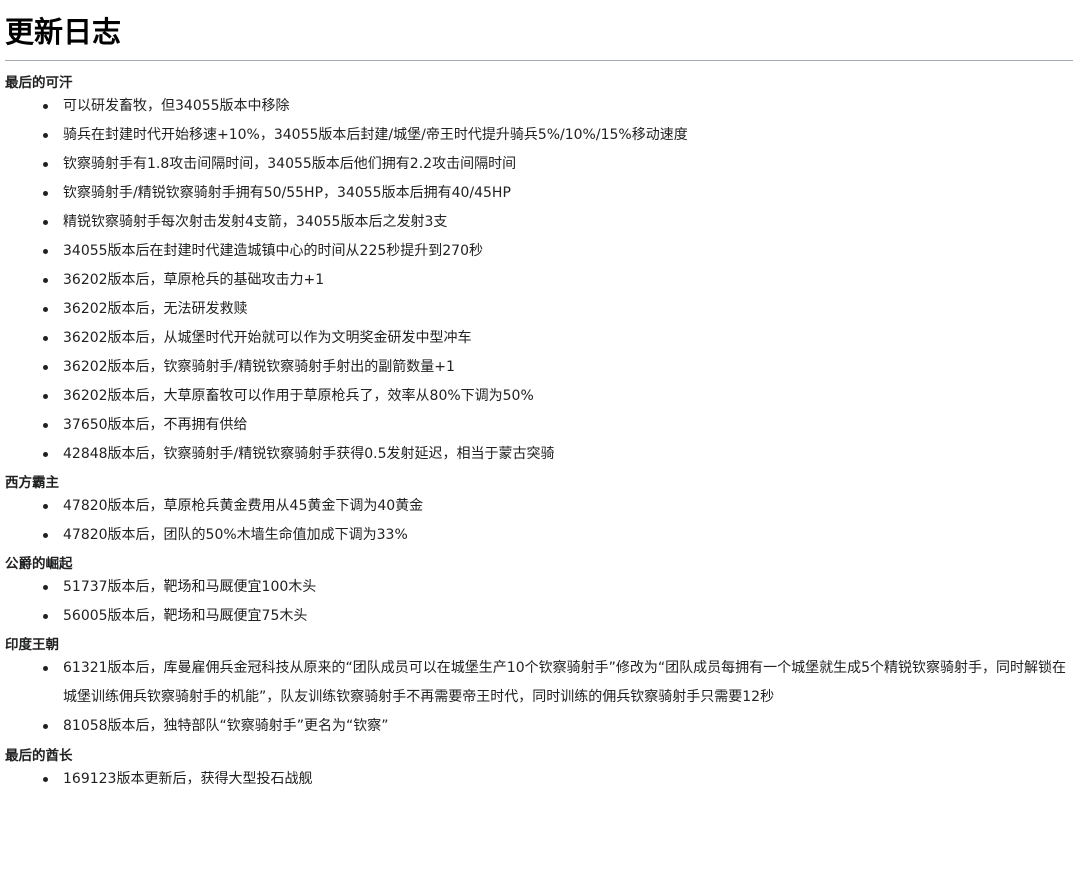  What do you see at coordinates (557, 616) in the screenshot?
I see `list-item: 56005版本后，靶场和马厩便宜75木头` at bounding box center [557, 616].